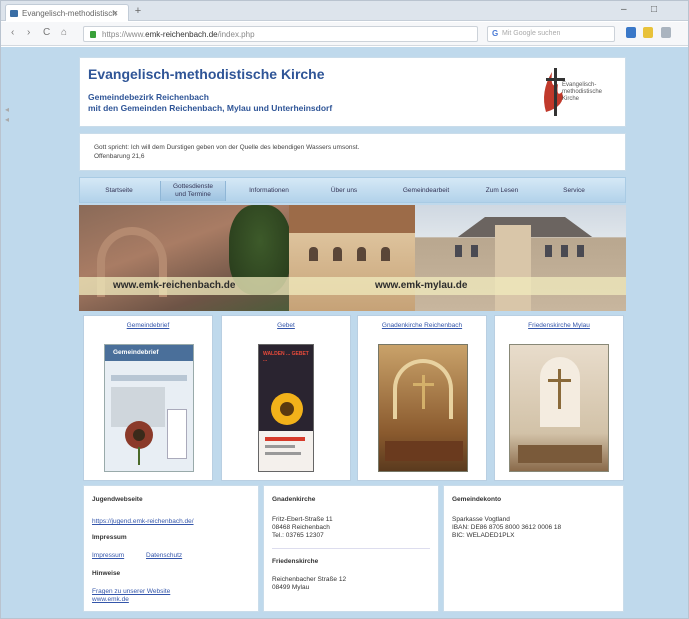  What do you see at coordinates (164, 555) in the screenshot?
I see `link-datenschutz: Datenschutz` at bounding box center [164, 555].